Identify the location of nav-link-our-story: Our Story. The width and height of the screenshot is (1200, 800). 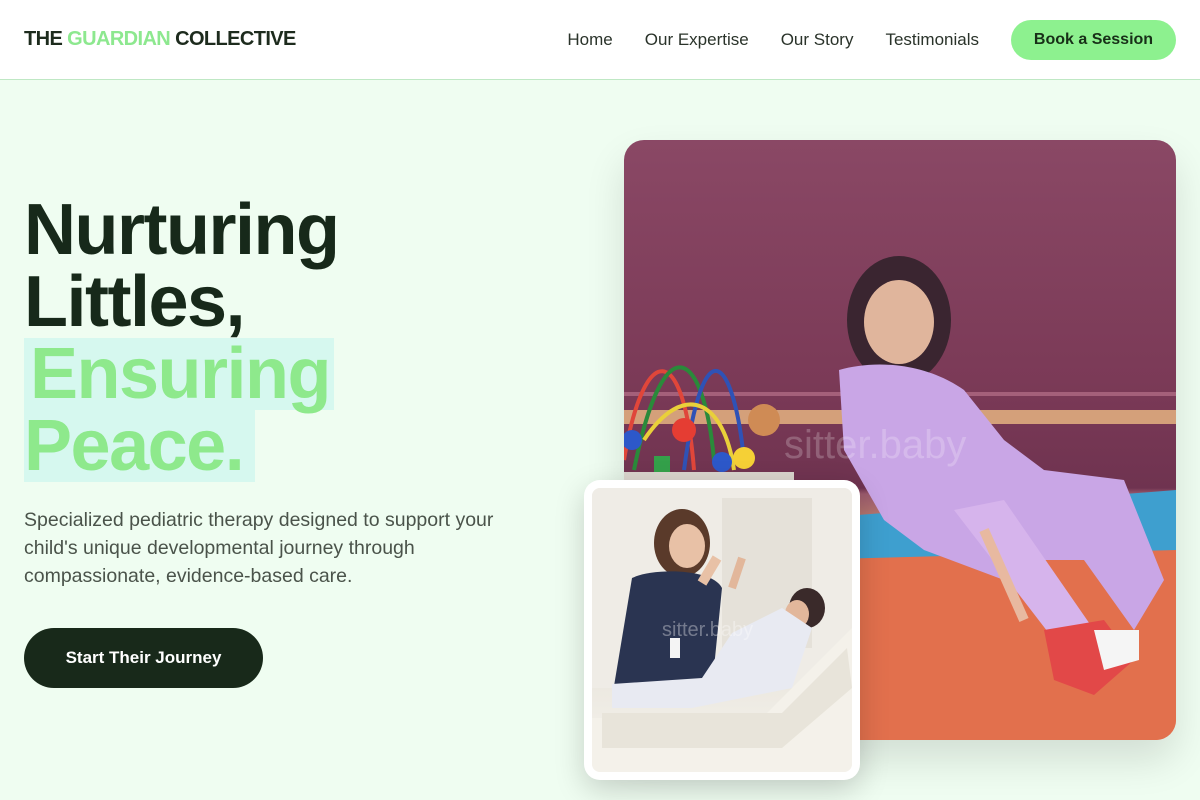
(817, 40).